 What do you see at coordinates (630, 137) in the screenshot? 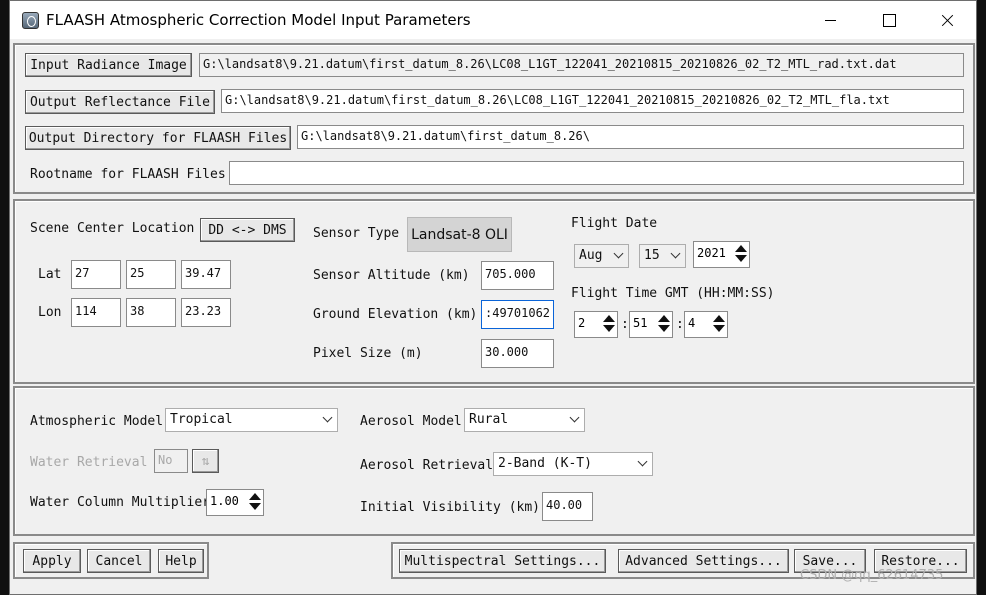
I see `output-directory-field: G:\landsat8\9.21.datum\first_datum_8.26\` at bounding box center [630, 137].